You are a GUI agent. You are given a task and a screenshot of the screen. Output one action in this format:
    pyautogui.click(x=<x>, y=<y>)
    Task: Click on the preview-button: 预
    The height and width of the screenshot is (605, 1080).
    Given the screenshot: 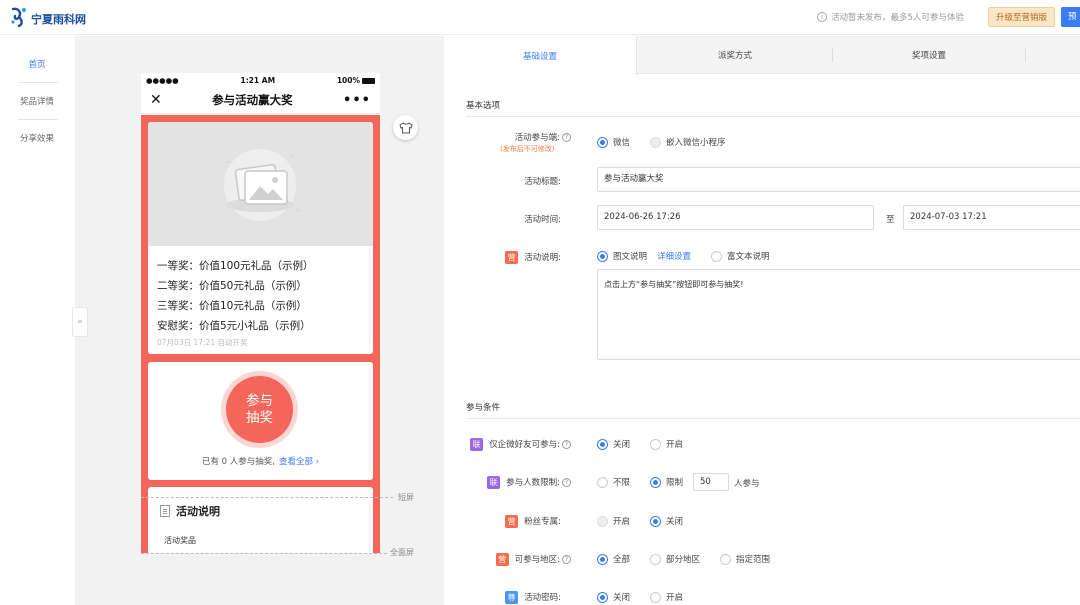 What is the action you would take?
    pyautogui.click(x=1070, y=17)
    